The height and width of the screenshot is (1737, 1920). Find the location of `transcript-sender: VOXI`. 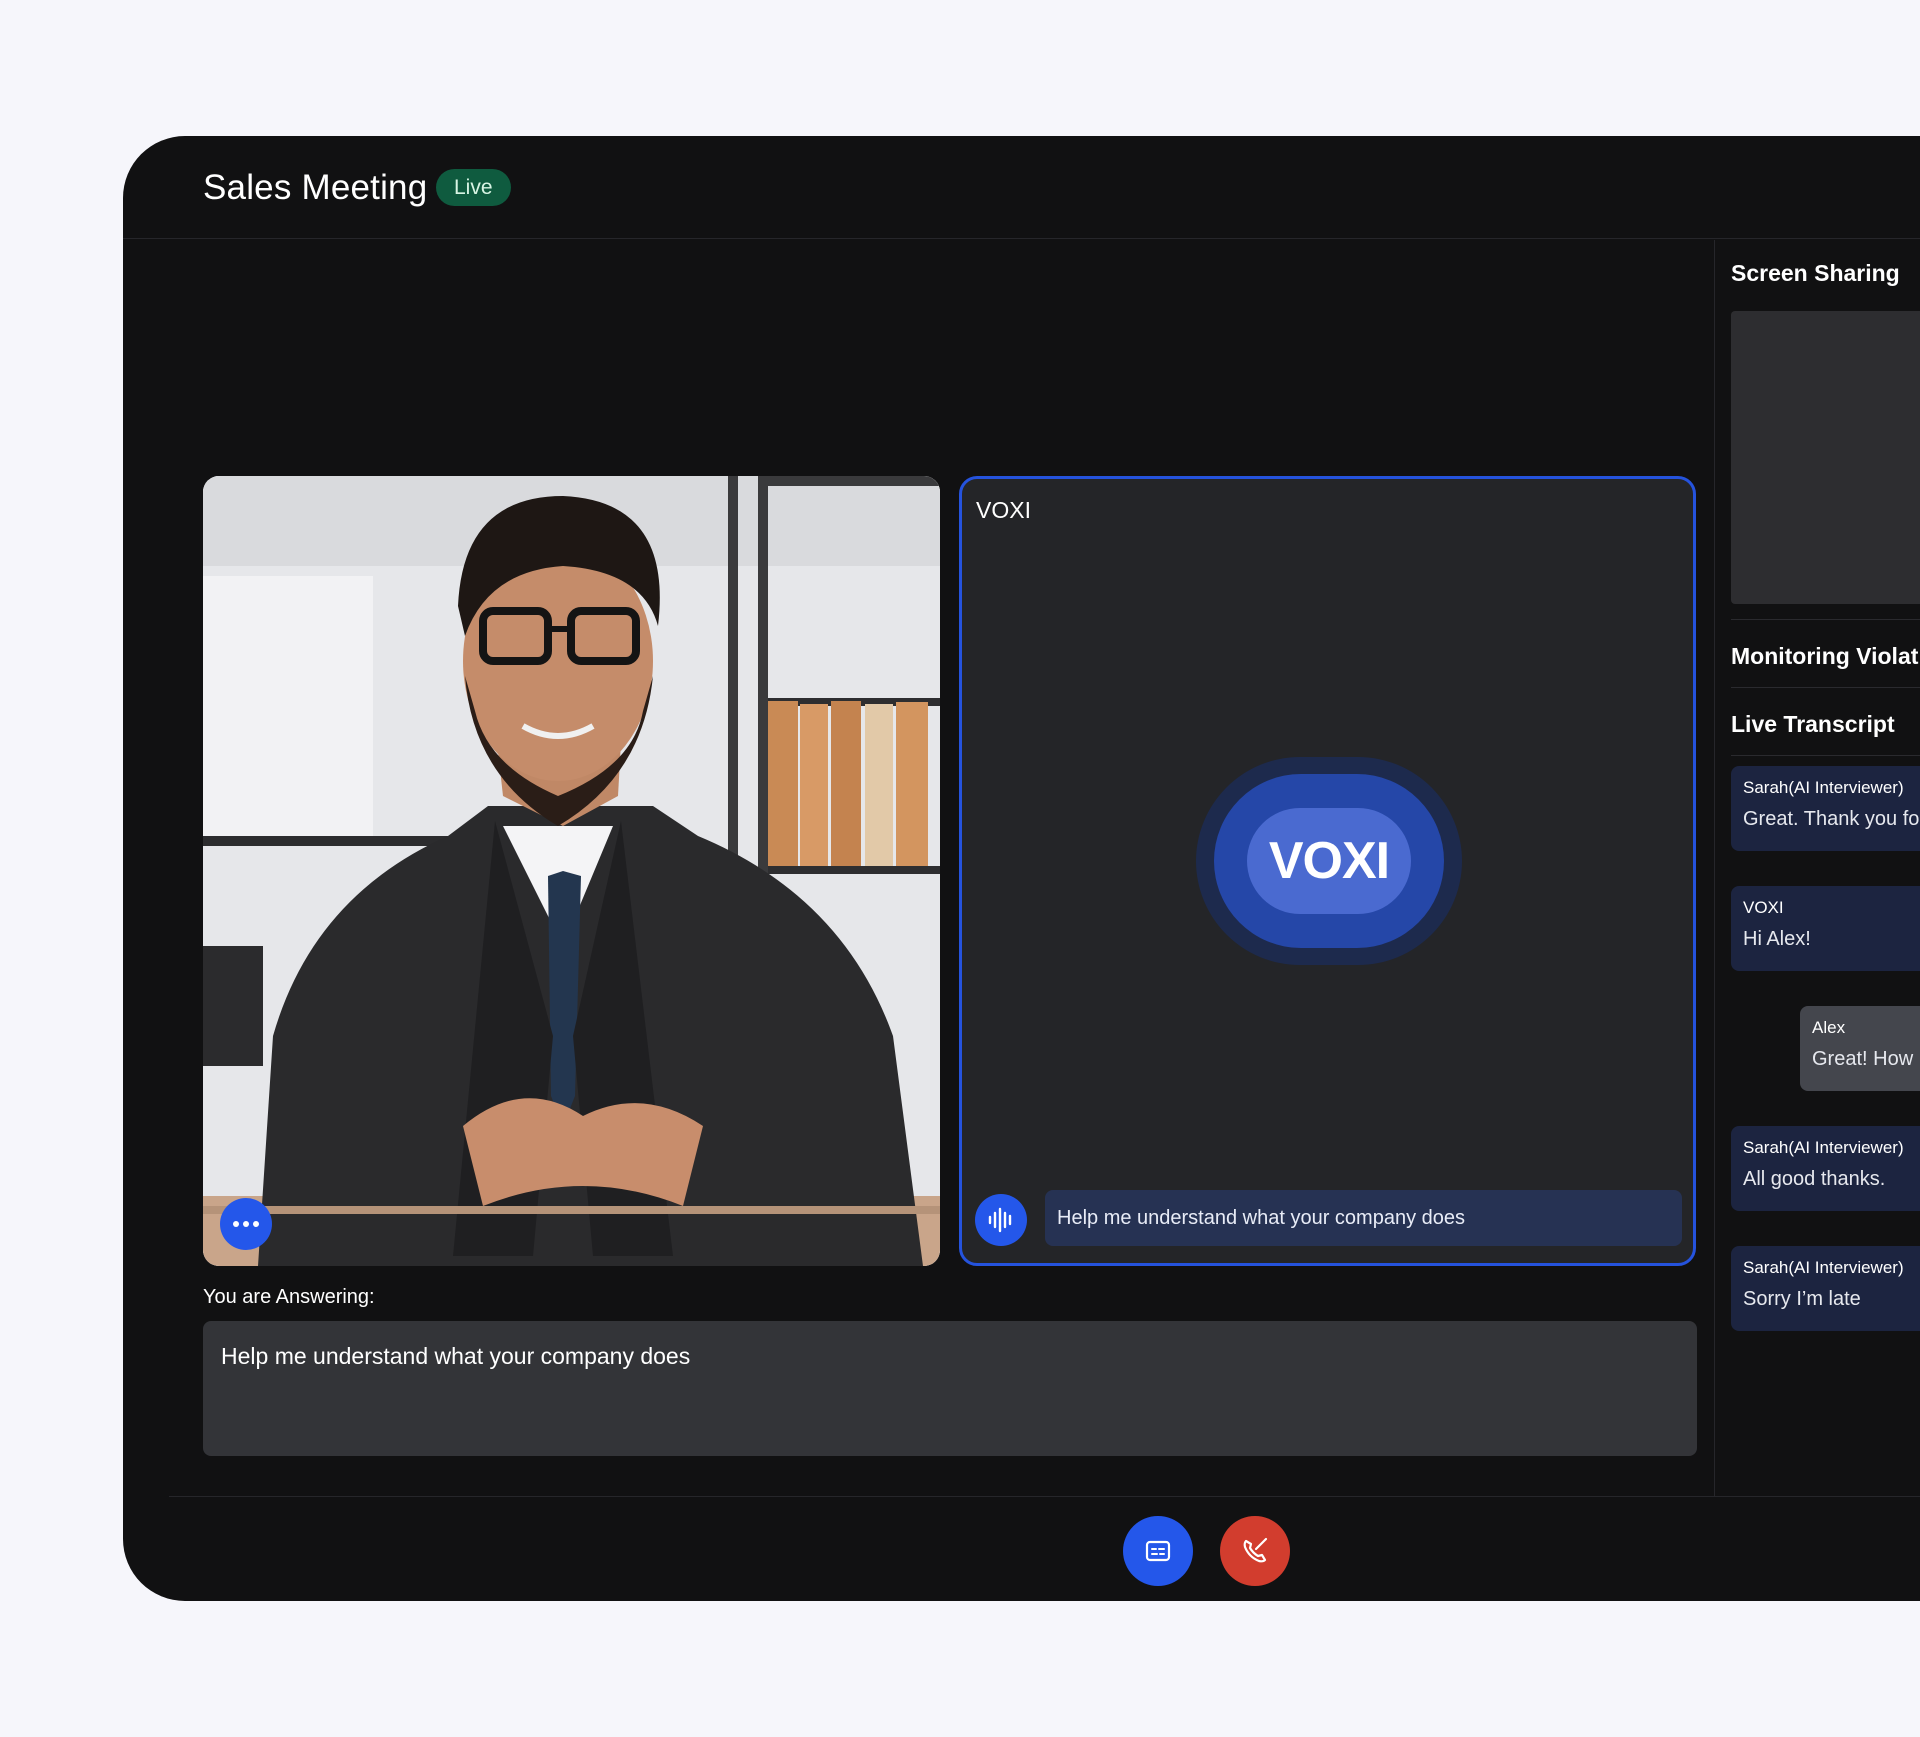

transcript-sender: VOXI is located at coordinates (1763, 907).